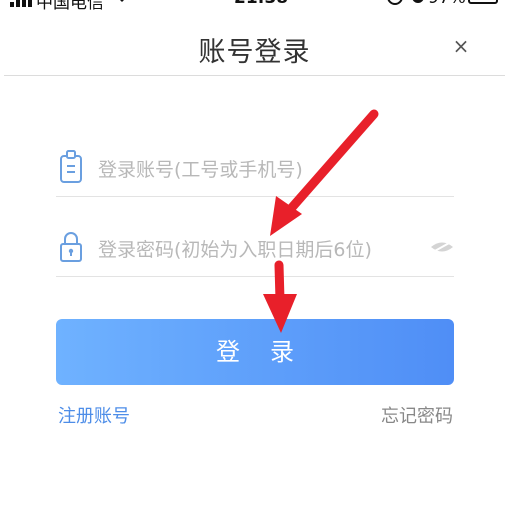  Describe the element at coordinates (254, 52) in the screenshot. I see `page-title: 账号登录` at that location.